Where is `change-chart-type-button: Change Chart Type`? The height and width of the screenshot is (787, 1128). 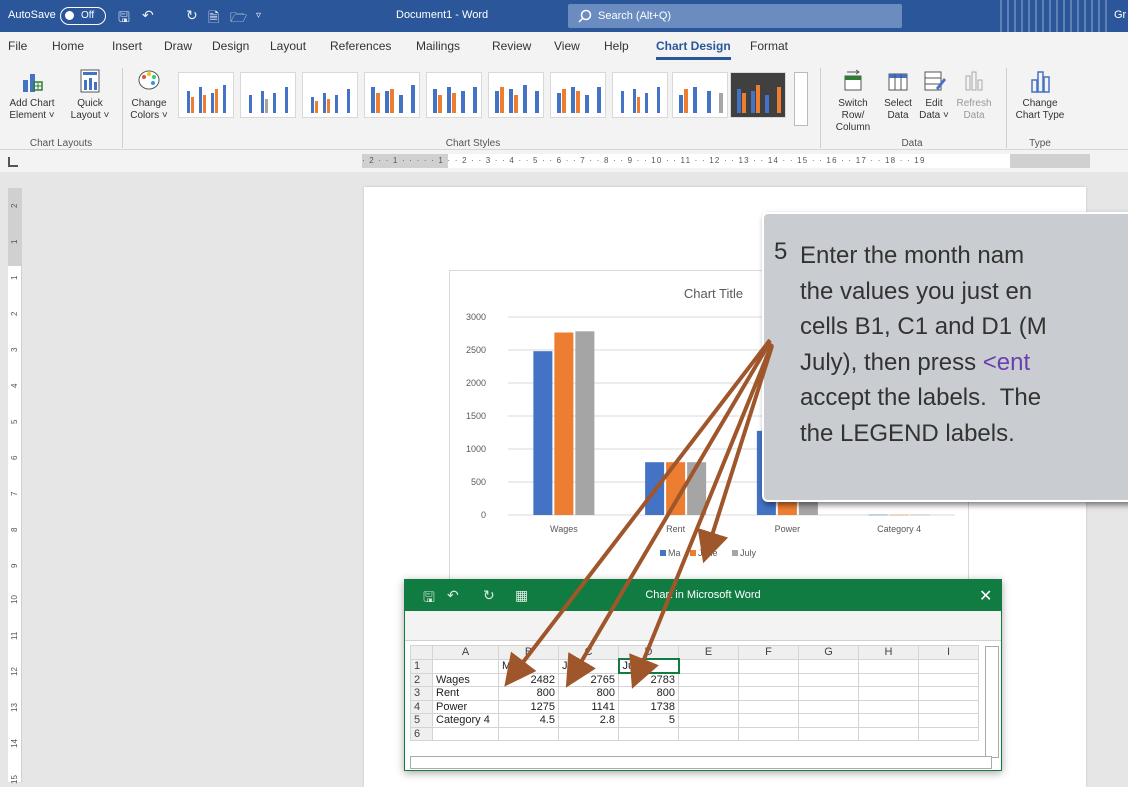
change-chart-type-button: Change Chart Type is located at coordinates (1040, 95).